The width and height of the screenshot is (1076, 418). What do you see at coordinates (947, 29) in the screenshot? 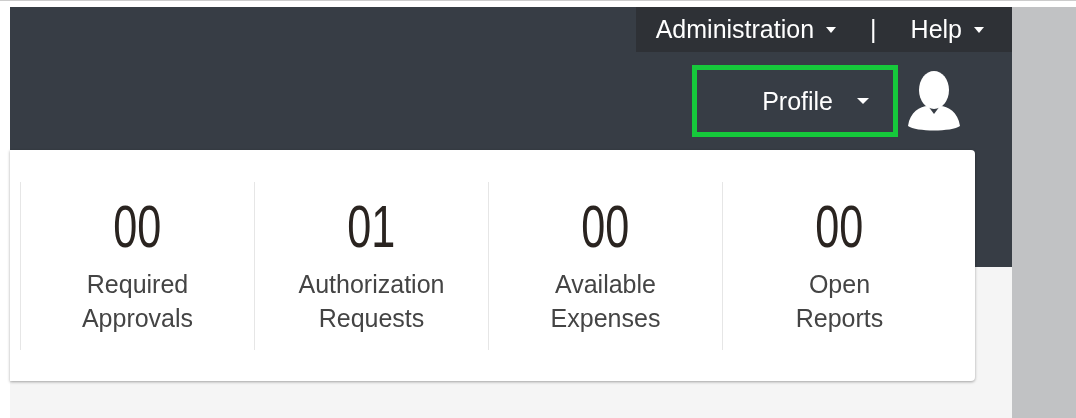
I see `menu-dropdown: Help` at bounding box center [947, 29].